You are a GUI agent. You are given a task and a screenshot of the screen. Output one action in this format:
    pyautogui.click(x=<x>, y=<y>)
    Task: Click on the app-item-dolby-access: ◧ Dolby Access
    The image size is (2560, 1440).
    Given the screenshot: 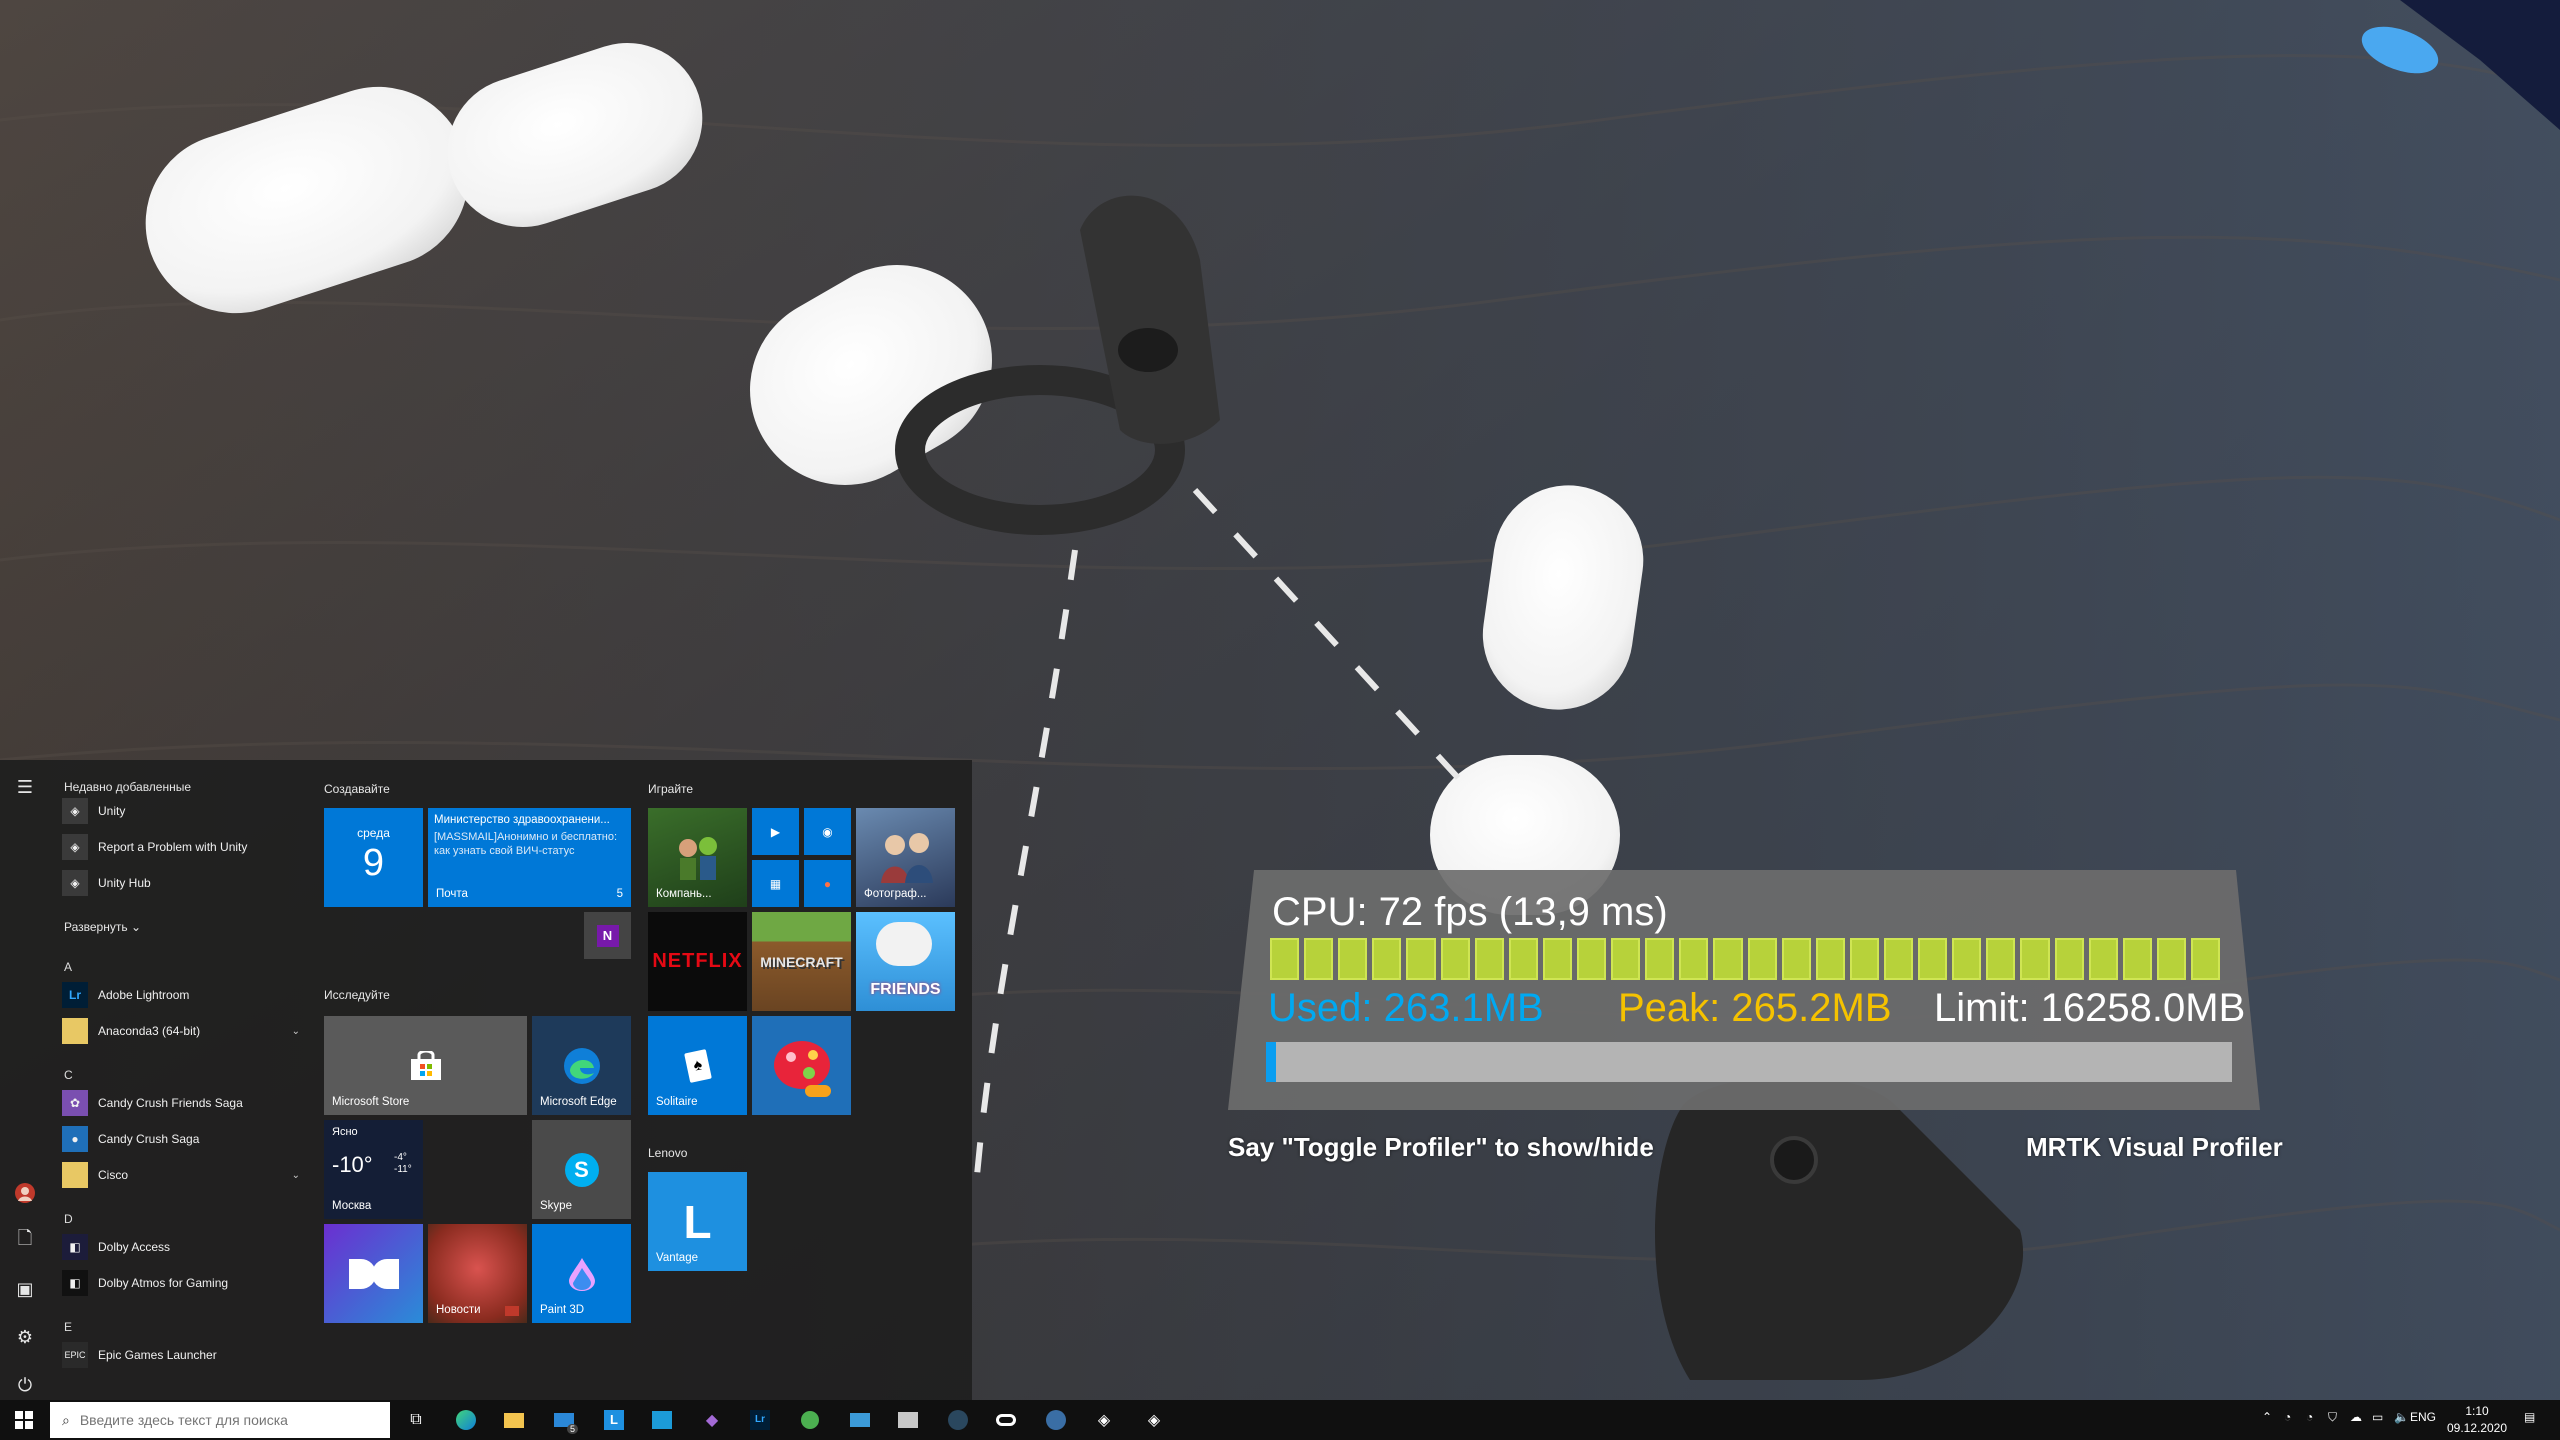 What is the action you would take?
    pyautogui.click(x=184, y=1247)
    